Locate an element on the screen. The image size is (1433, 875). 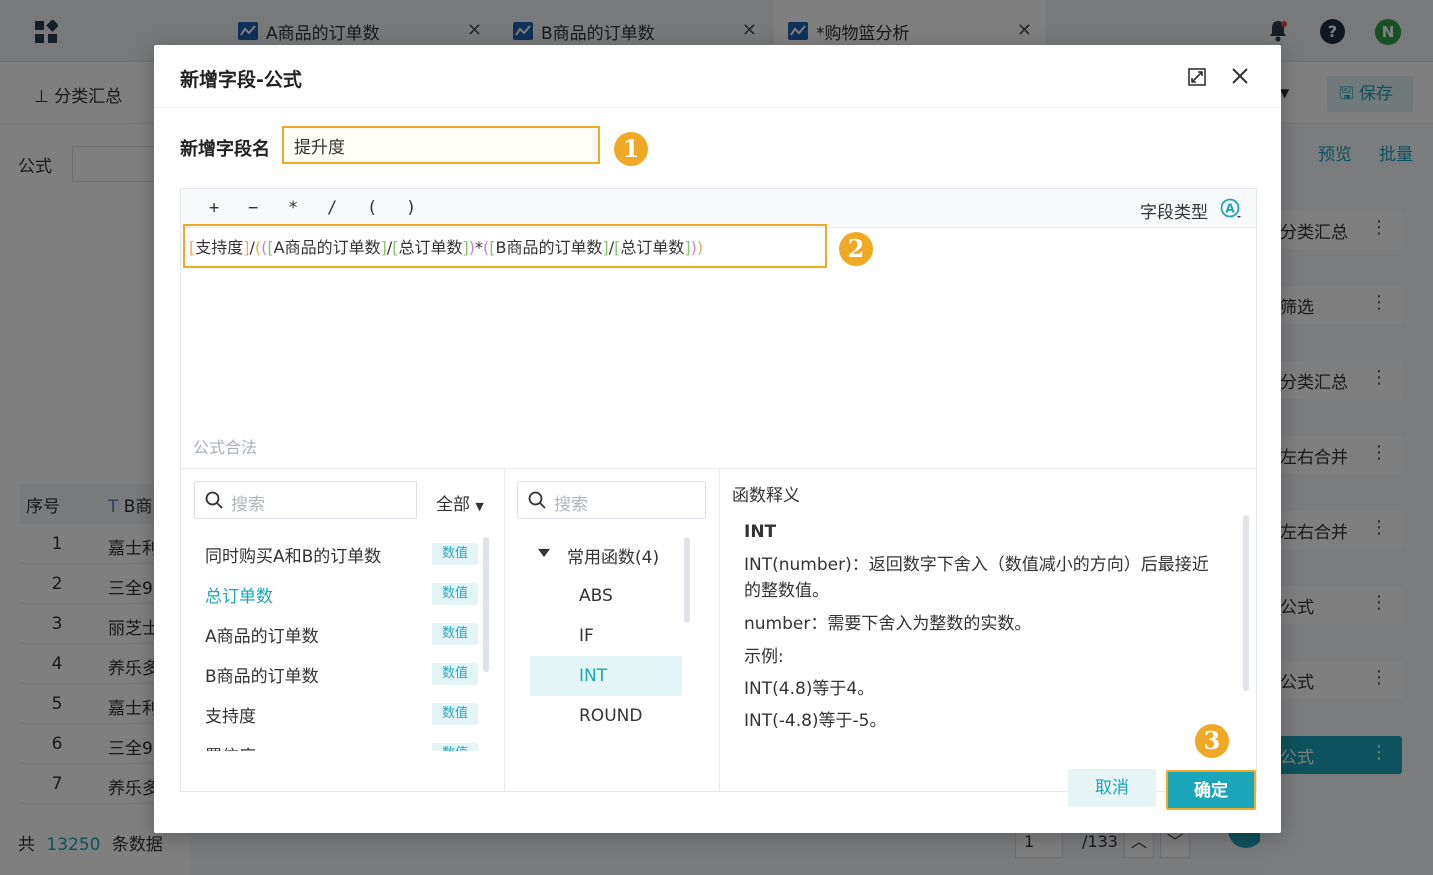
field-type-filter: 全部 ▼ is located at coordinates (460, 502).